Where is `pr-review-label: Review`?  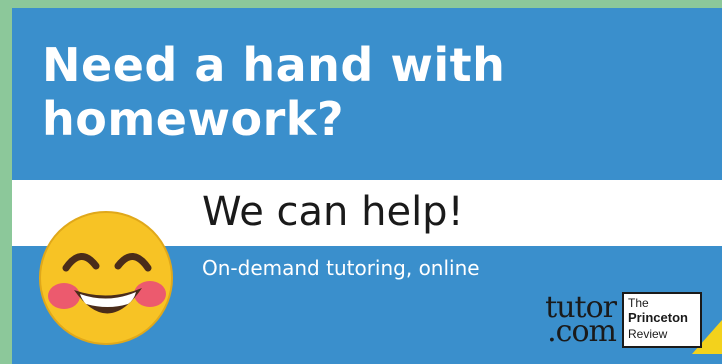
pr-review-label: Review is located at coordinates (648, 334).